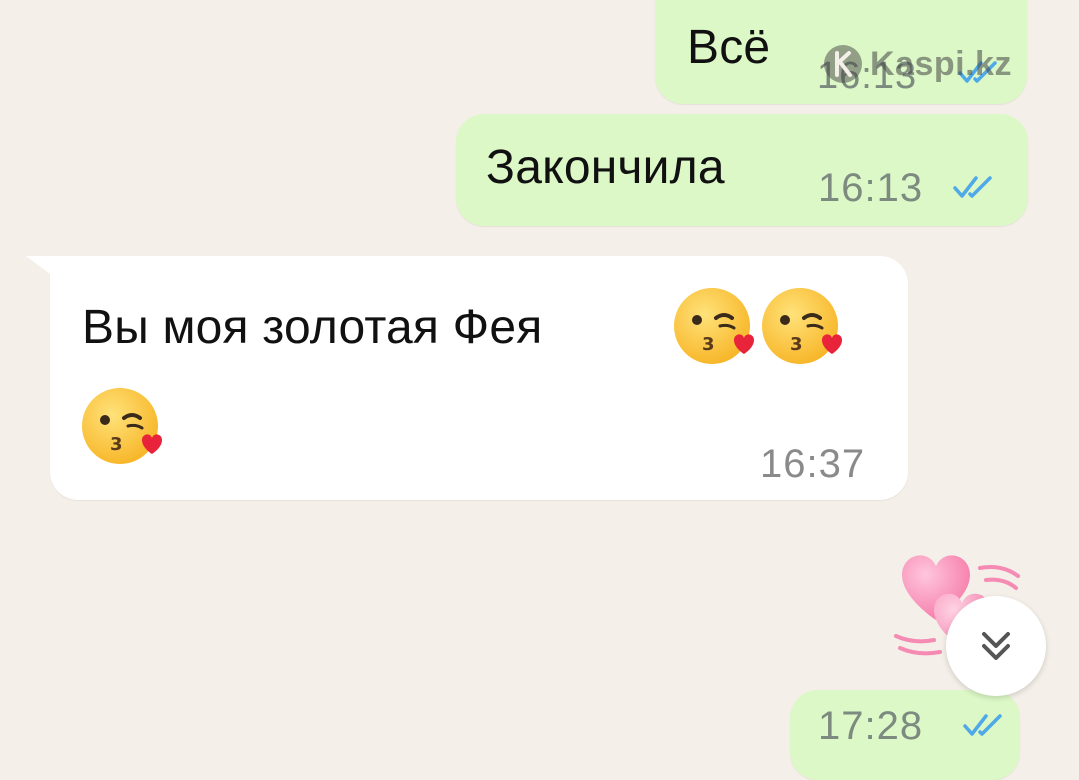  I want to click on message-bubble-outgoing: 17:28, so click(905, 735).